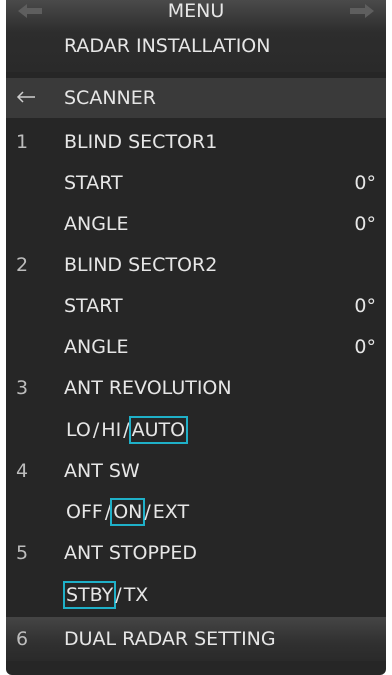 The image size is (392, 675). Describe the element at coordinates (22, 639) in the screenshot. I see `item-number: 6` at that location.